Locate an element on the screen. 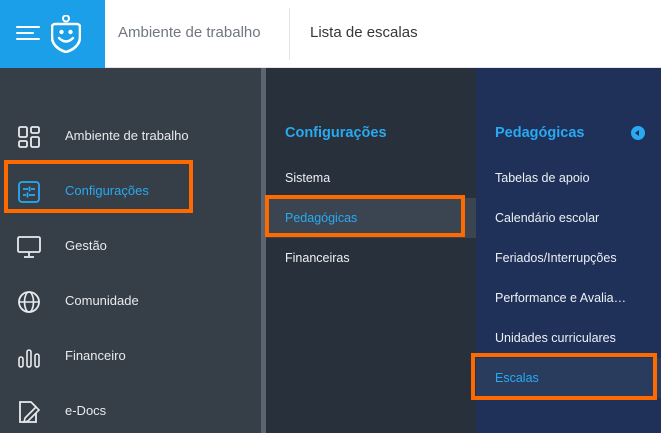 The image size is (661, 433). sidebar-item-label: Configurações is located at coordinates (107, 190).